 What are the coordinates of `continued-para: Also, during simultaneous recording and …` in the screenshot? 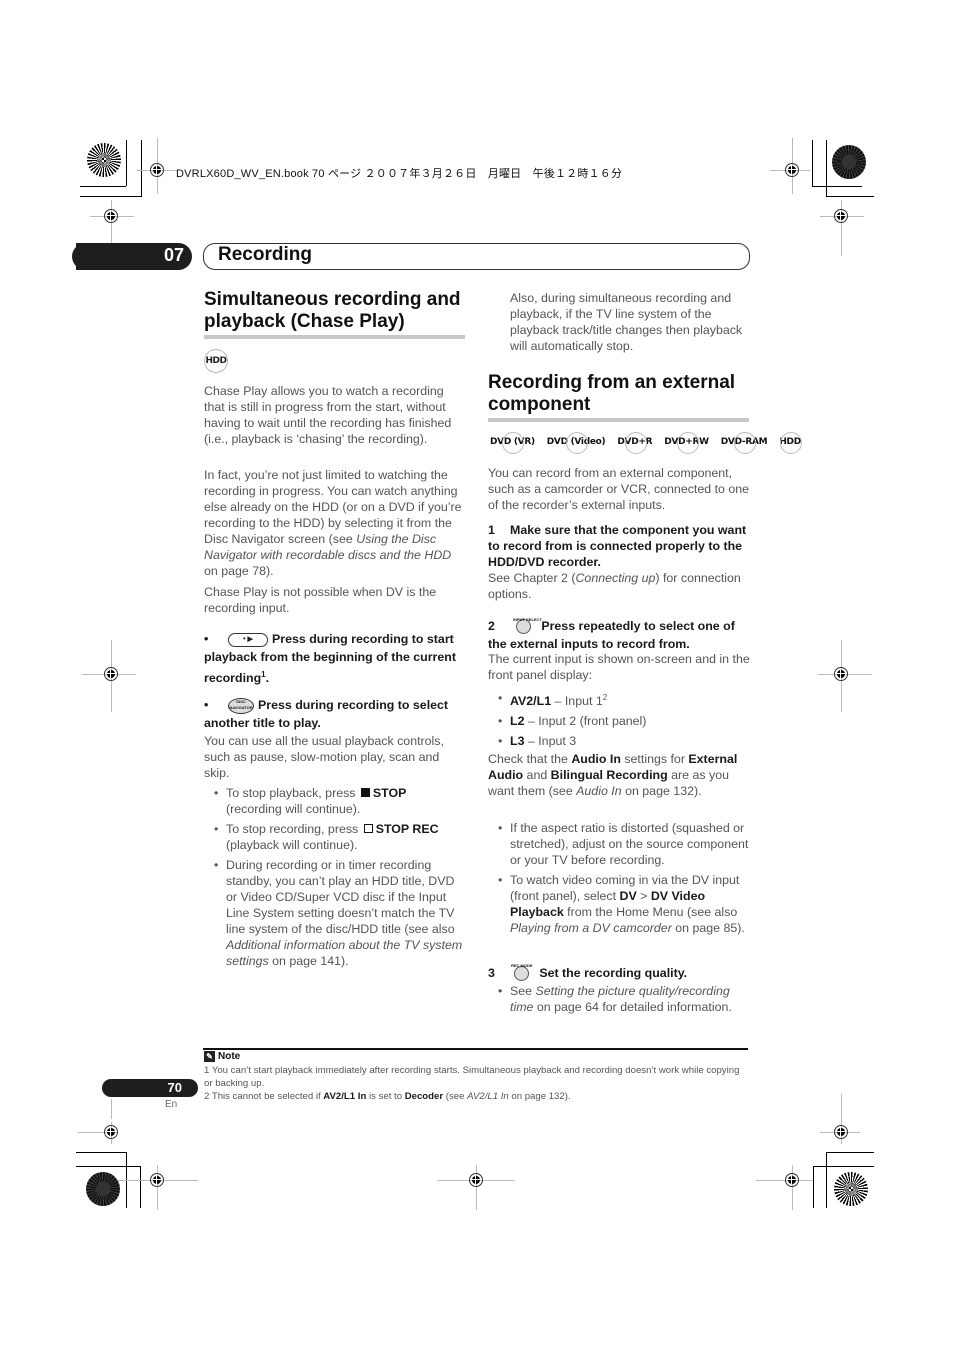 It's located at (626, 322).